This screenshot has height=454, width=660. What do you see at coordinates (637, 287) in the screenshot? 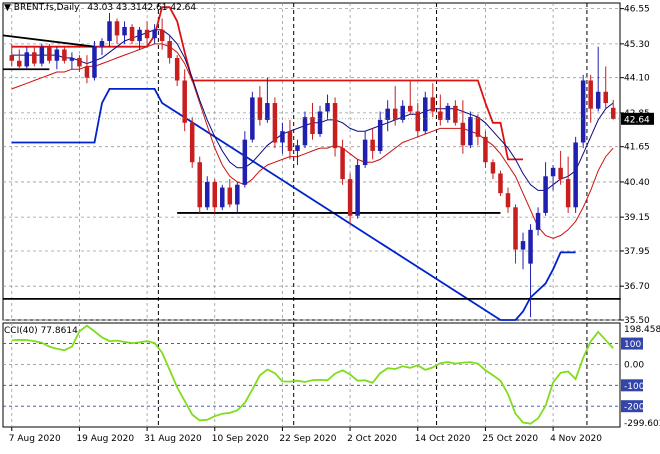
I see `price-tick-label: 36.70` at bounding box center [637, 287].